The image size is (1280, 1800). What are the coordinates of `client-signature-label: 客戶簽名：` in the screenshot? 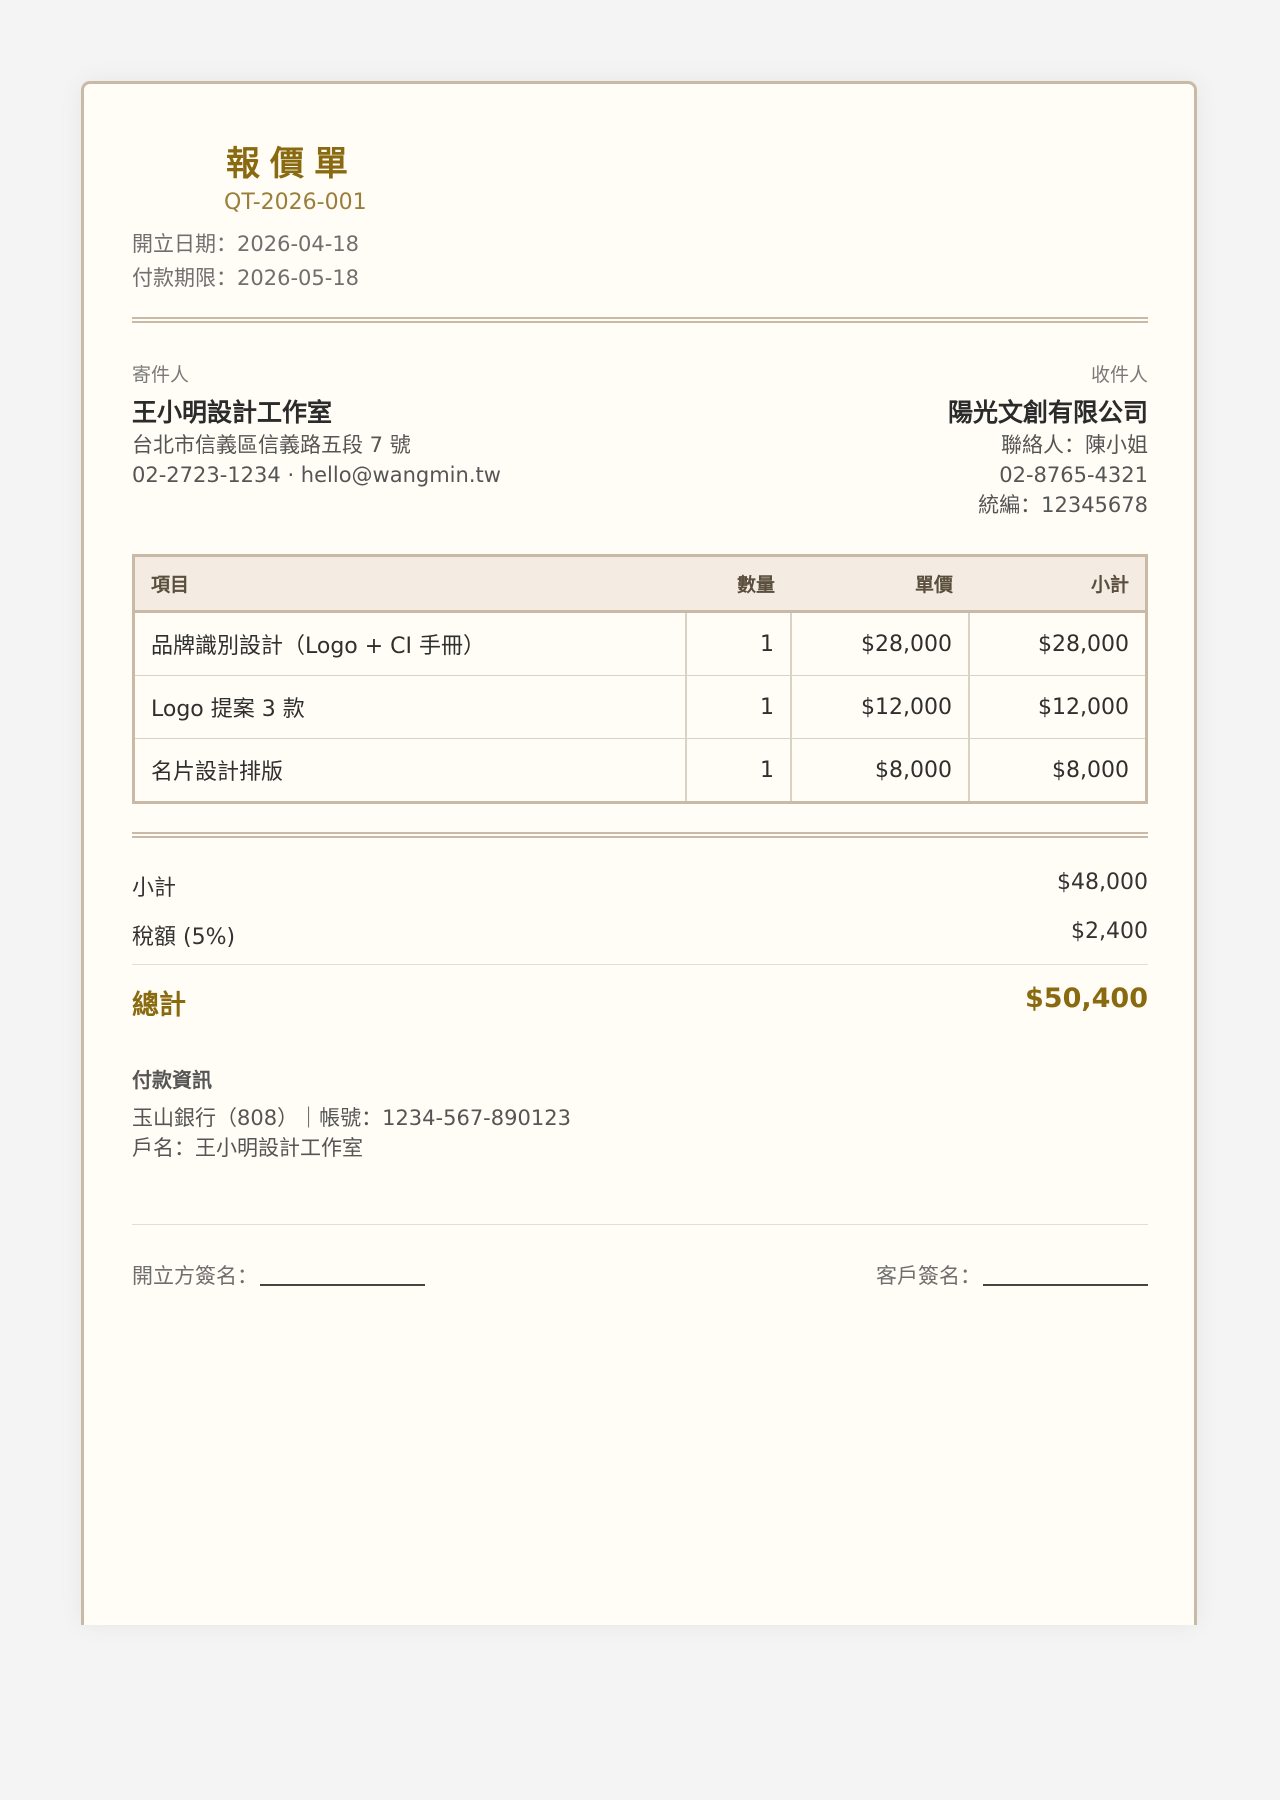 It's located at (928, 1276).